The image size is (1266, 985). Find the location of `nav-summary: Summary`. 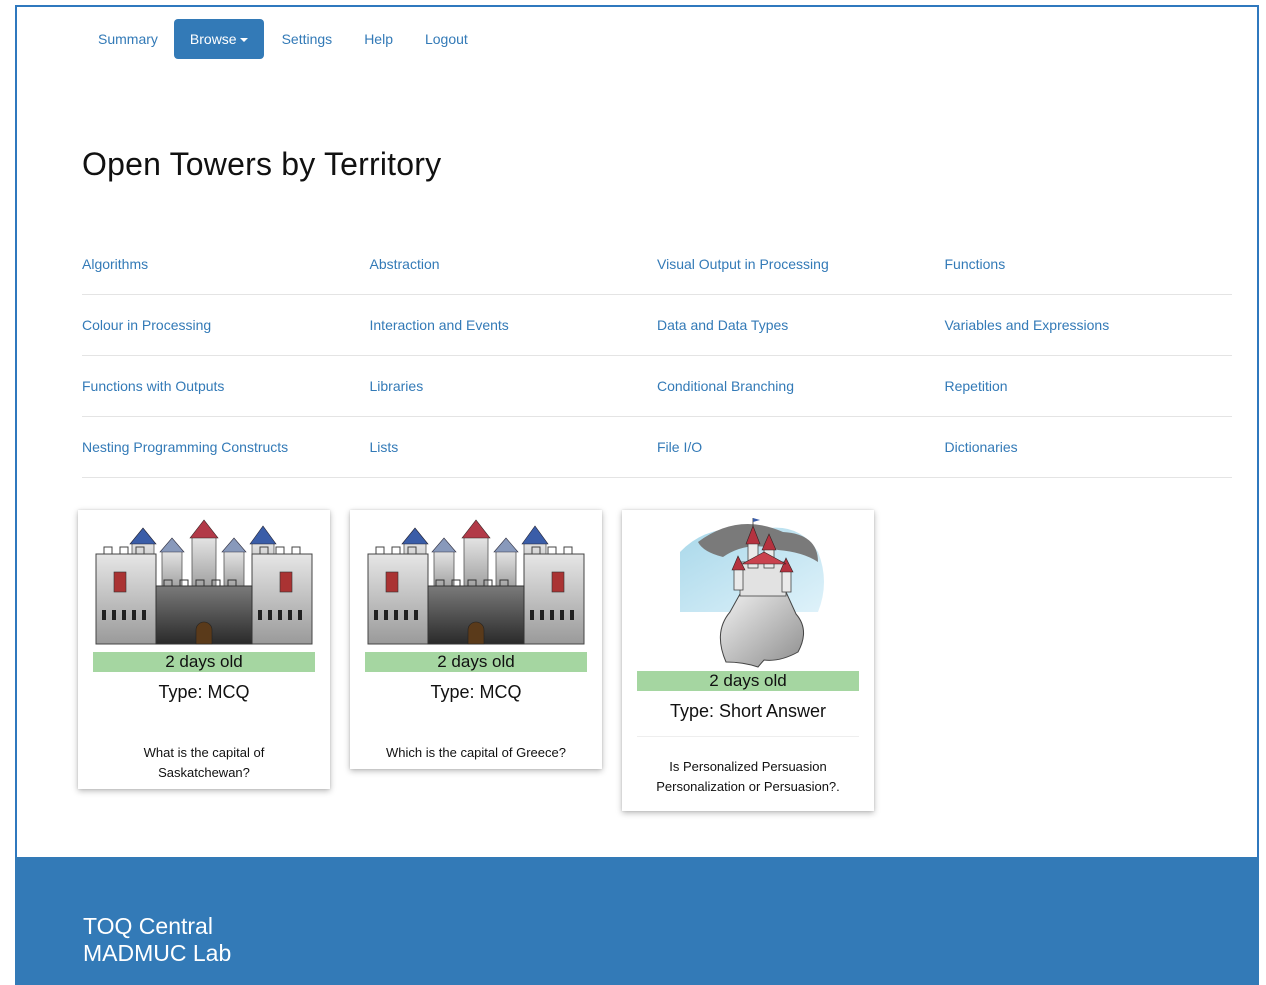

nav-summary: Summary is located at coordinates (128, 39).